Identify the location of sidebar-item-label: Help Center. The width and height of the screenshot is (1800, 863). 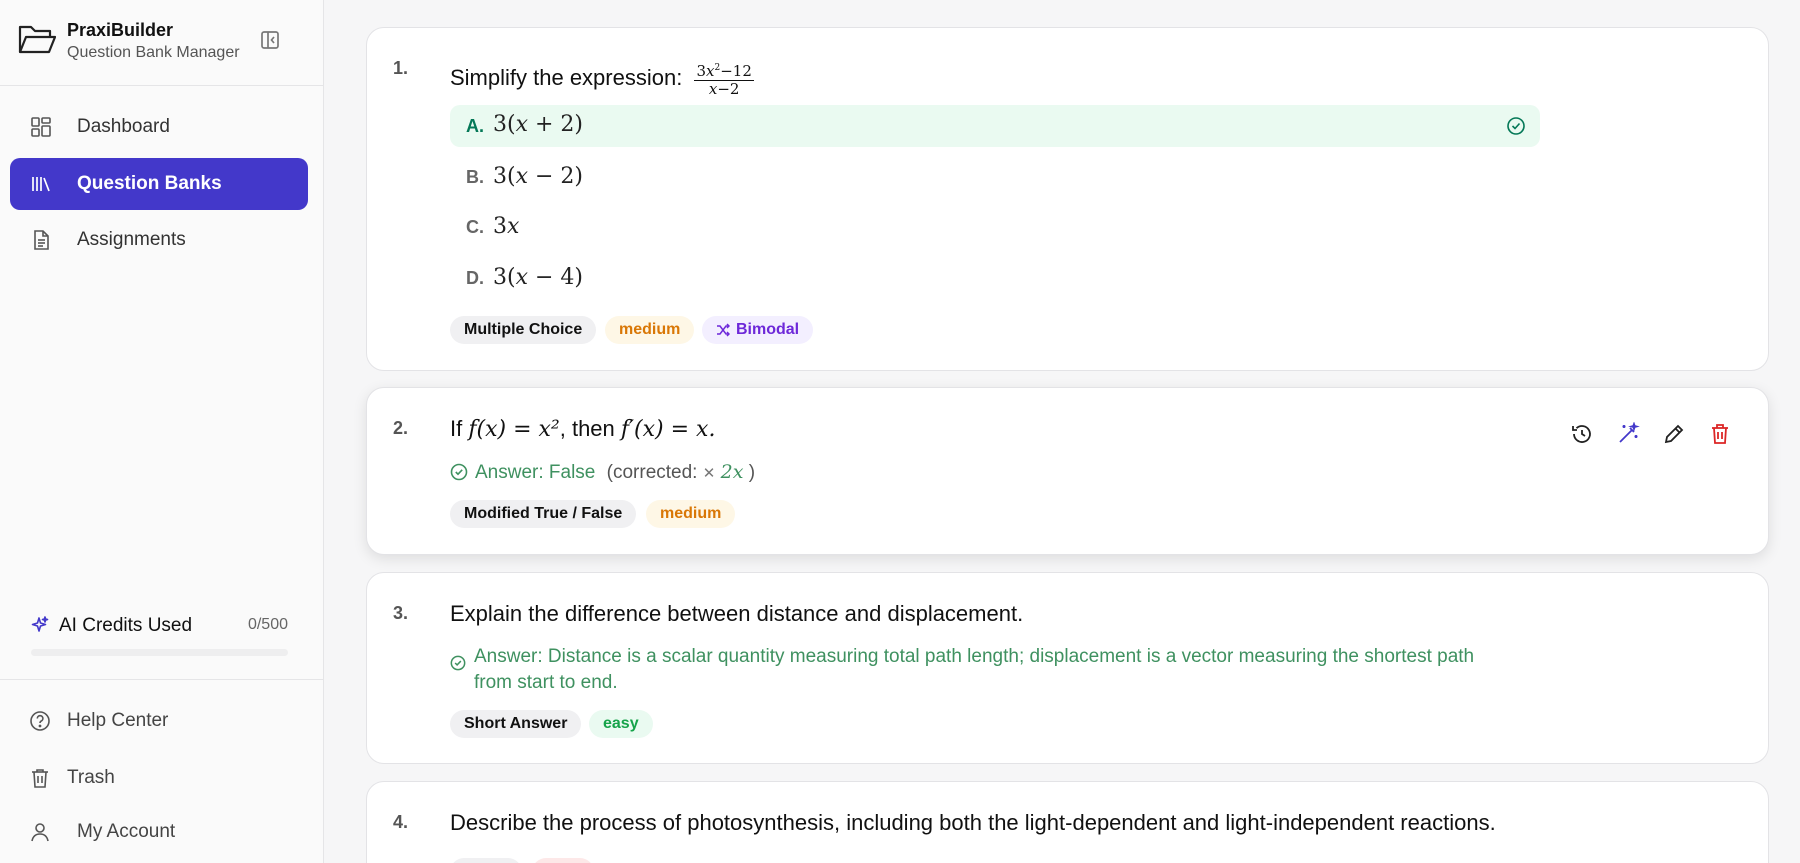
(118, 720).